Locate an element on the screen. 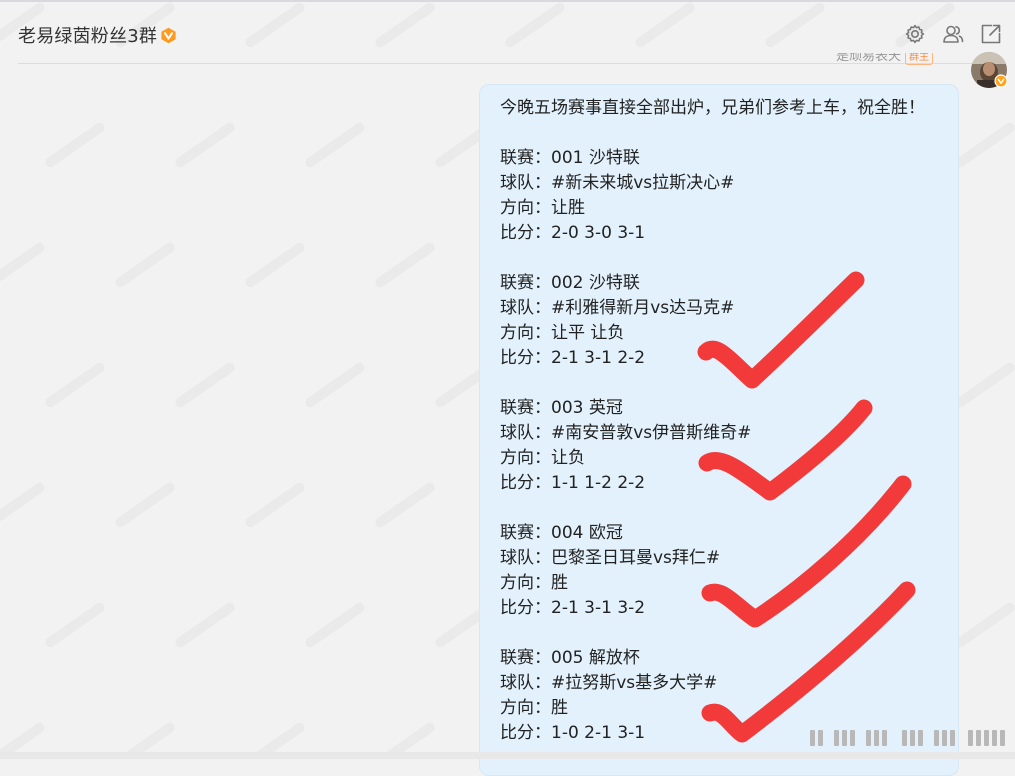 This screenshot has width=1015, height=776. match-scores: 比分：1-1 1-2 2-2 is located at coordinates (573, 483).